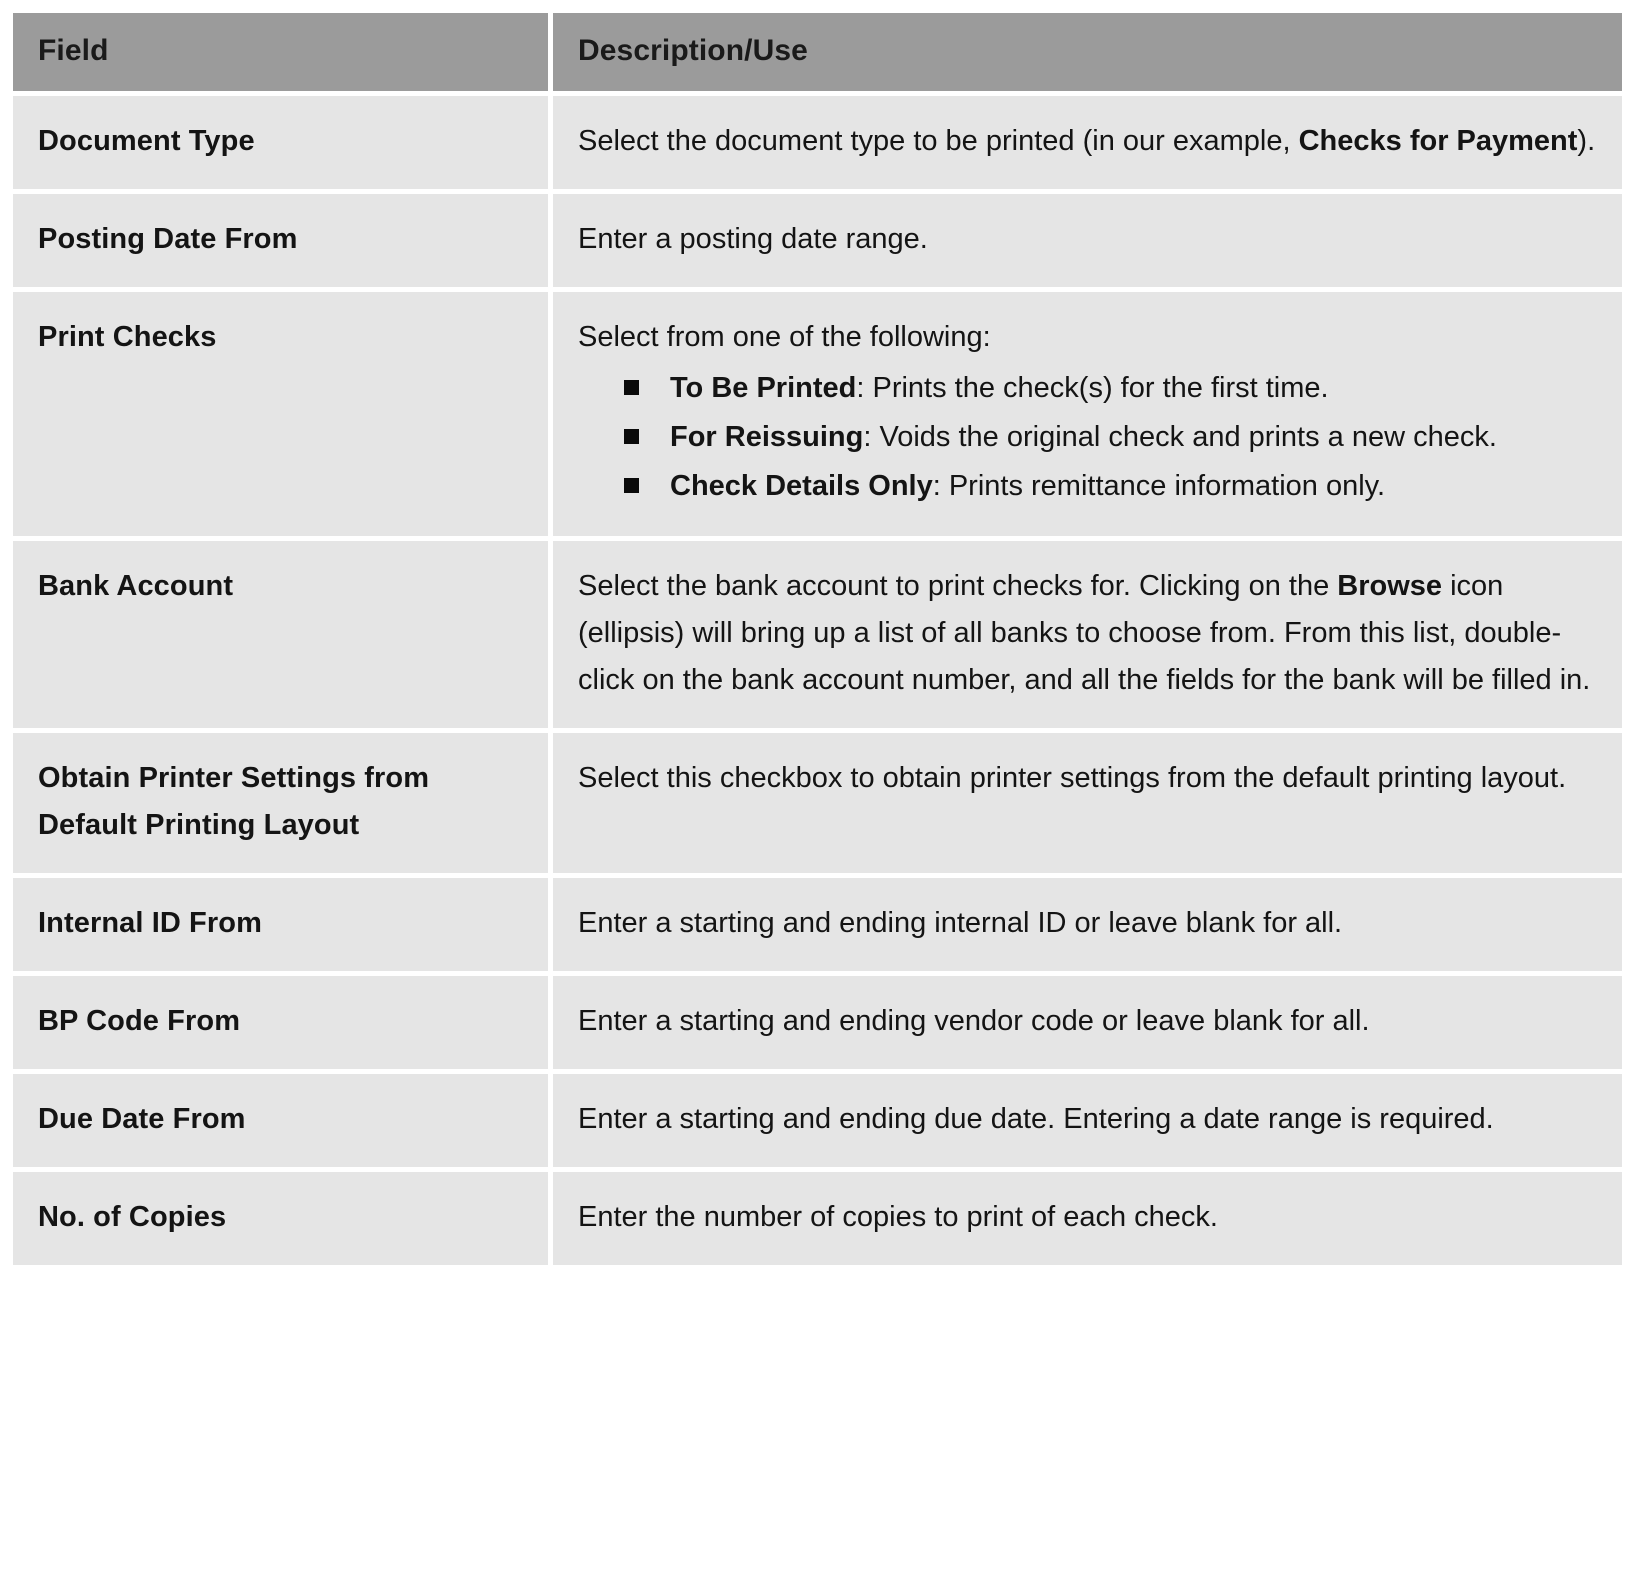 The width and height of the screenshot is (1640, 1575). What do you see at coordinates (280, 413) in the screenshot?
I see `field-name-print-checks: Print Checks` at bounding box center [280, 413].